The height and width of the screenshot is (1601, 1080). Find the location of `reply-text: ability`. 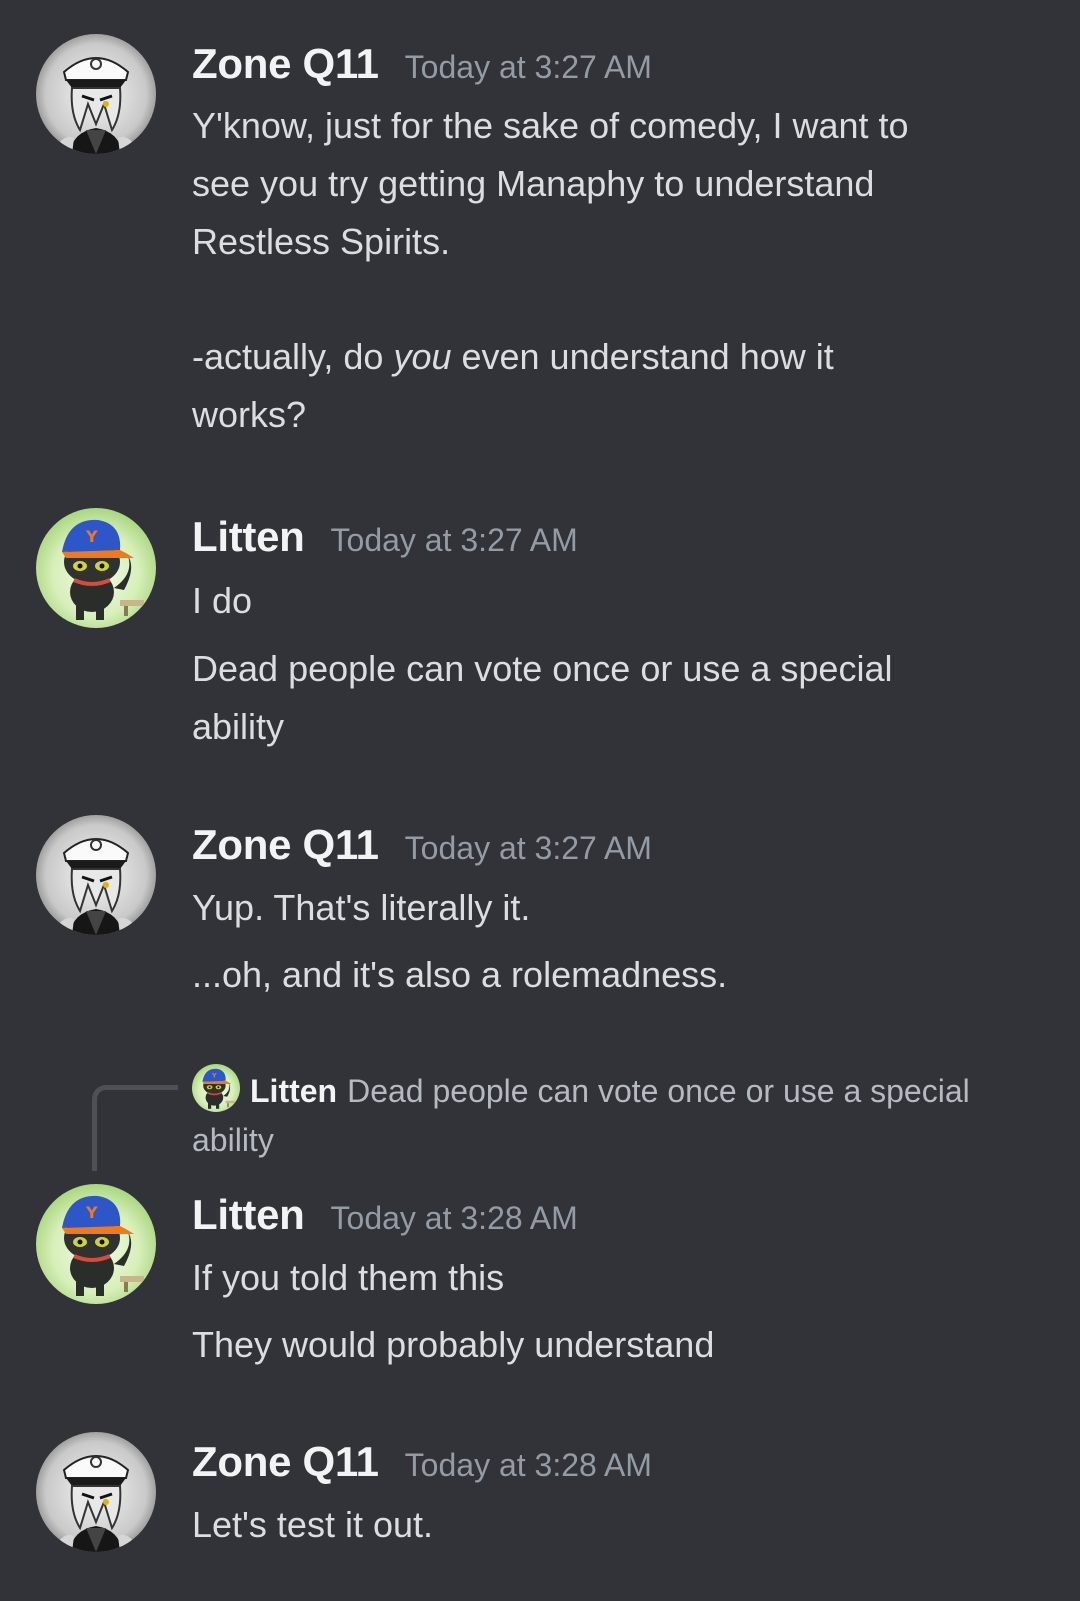

reply-text: ability is located at coordinates (233, 1140).